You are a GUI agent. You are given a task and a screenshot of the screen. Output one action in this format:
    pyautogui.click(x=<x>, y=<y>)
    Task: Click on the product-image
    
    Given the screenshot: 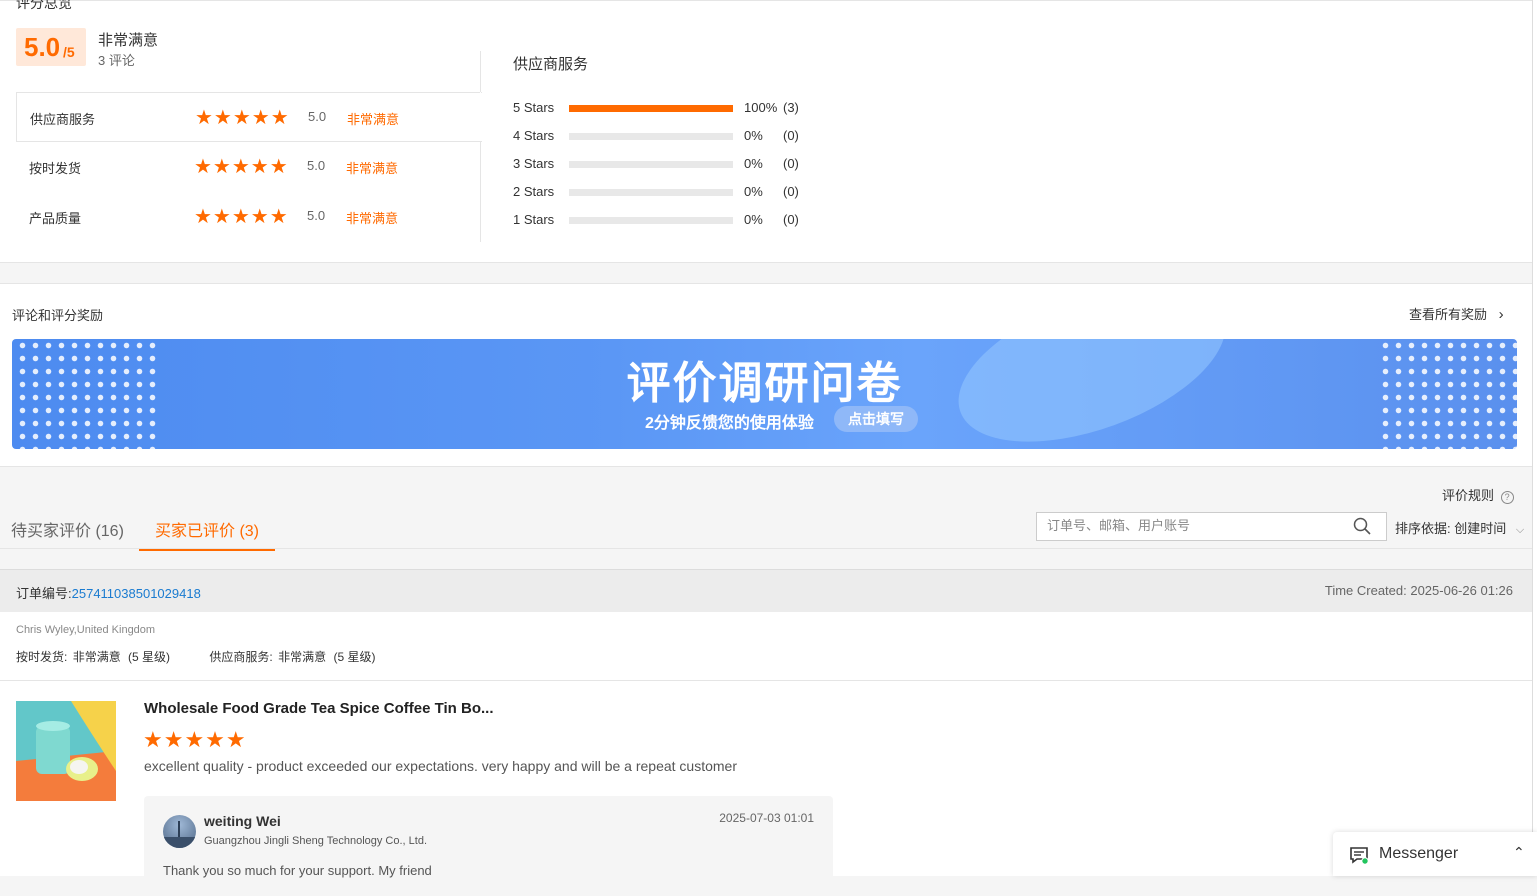 What is the action you would take?
    pyautogui.click(x=66, y=751)
    